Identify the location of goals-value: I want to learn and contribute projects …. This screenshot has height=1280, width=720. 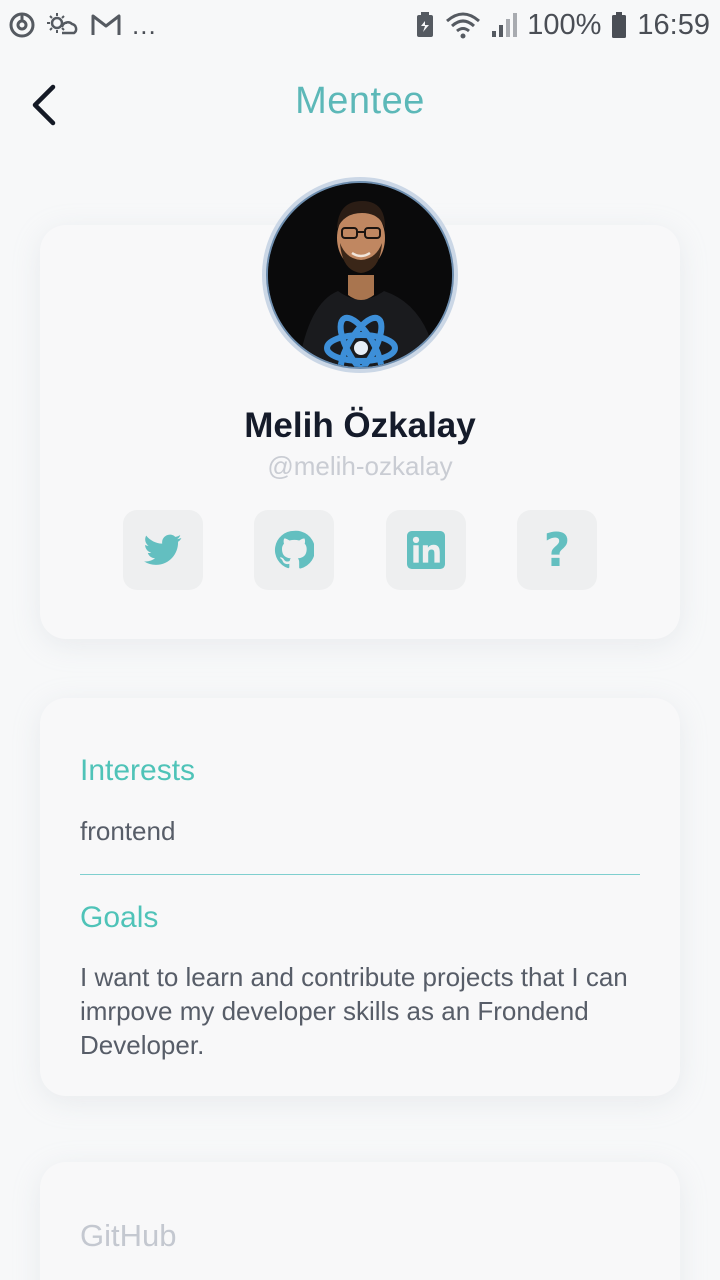
(354, 1011).